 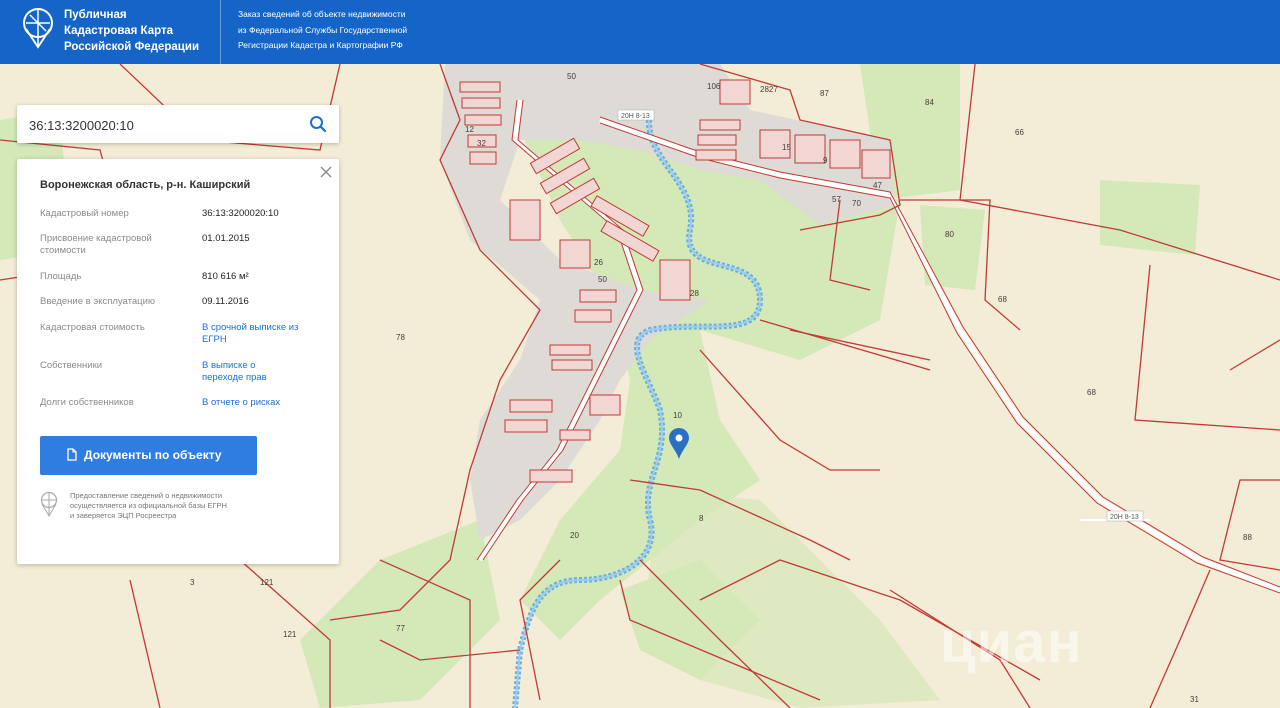 I want to click on parcel-label: 20, so click(x=574, y=535).